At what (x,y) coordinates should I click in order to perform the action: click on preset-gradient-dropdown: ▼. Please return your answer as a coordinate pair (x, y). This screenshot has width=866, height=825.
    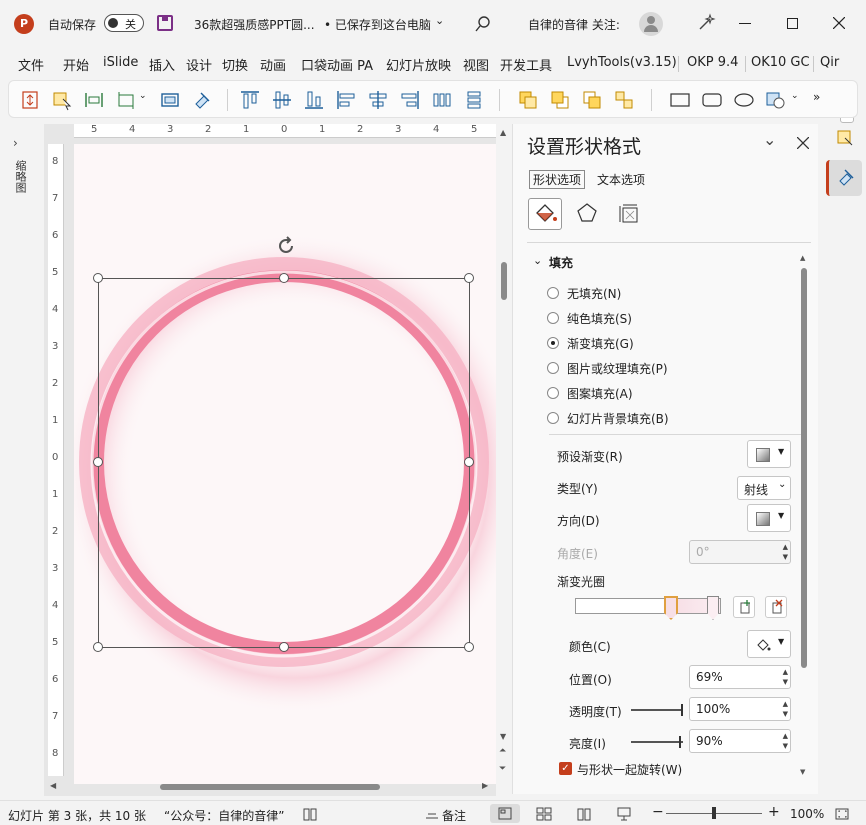
    Looking at the image, I should click on (769, 454).